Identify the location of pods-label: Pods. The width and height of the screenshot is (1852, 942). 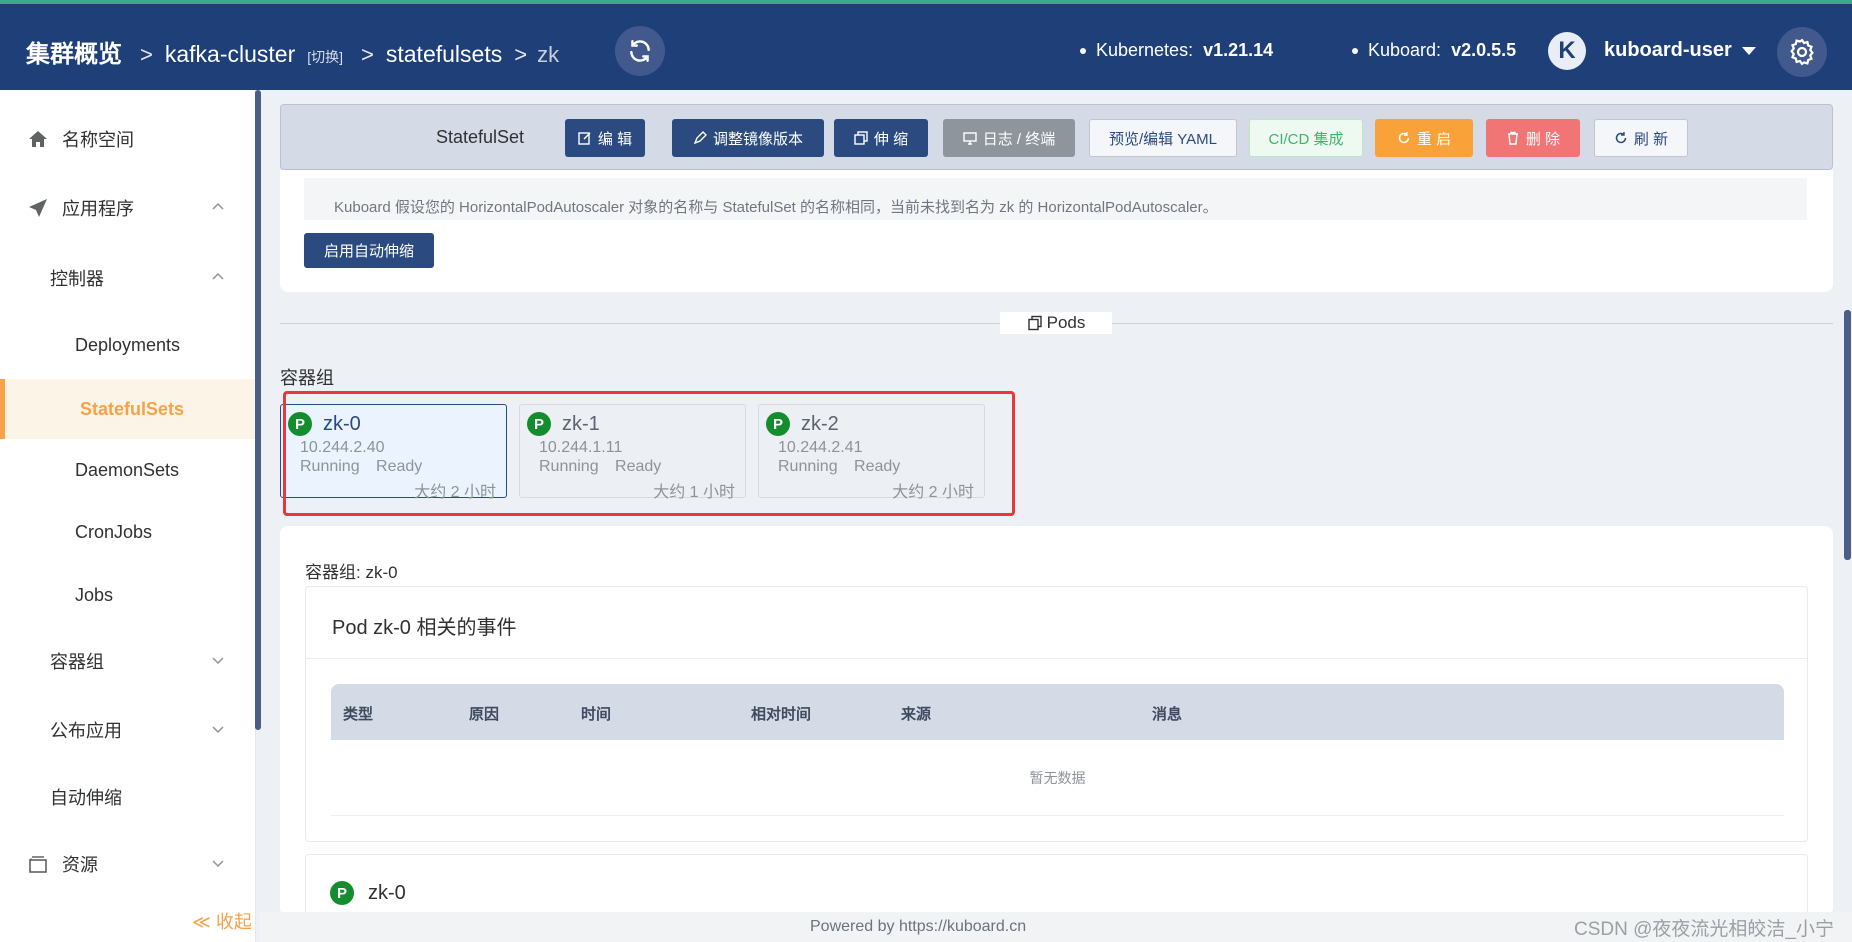
(1066, 322).